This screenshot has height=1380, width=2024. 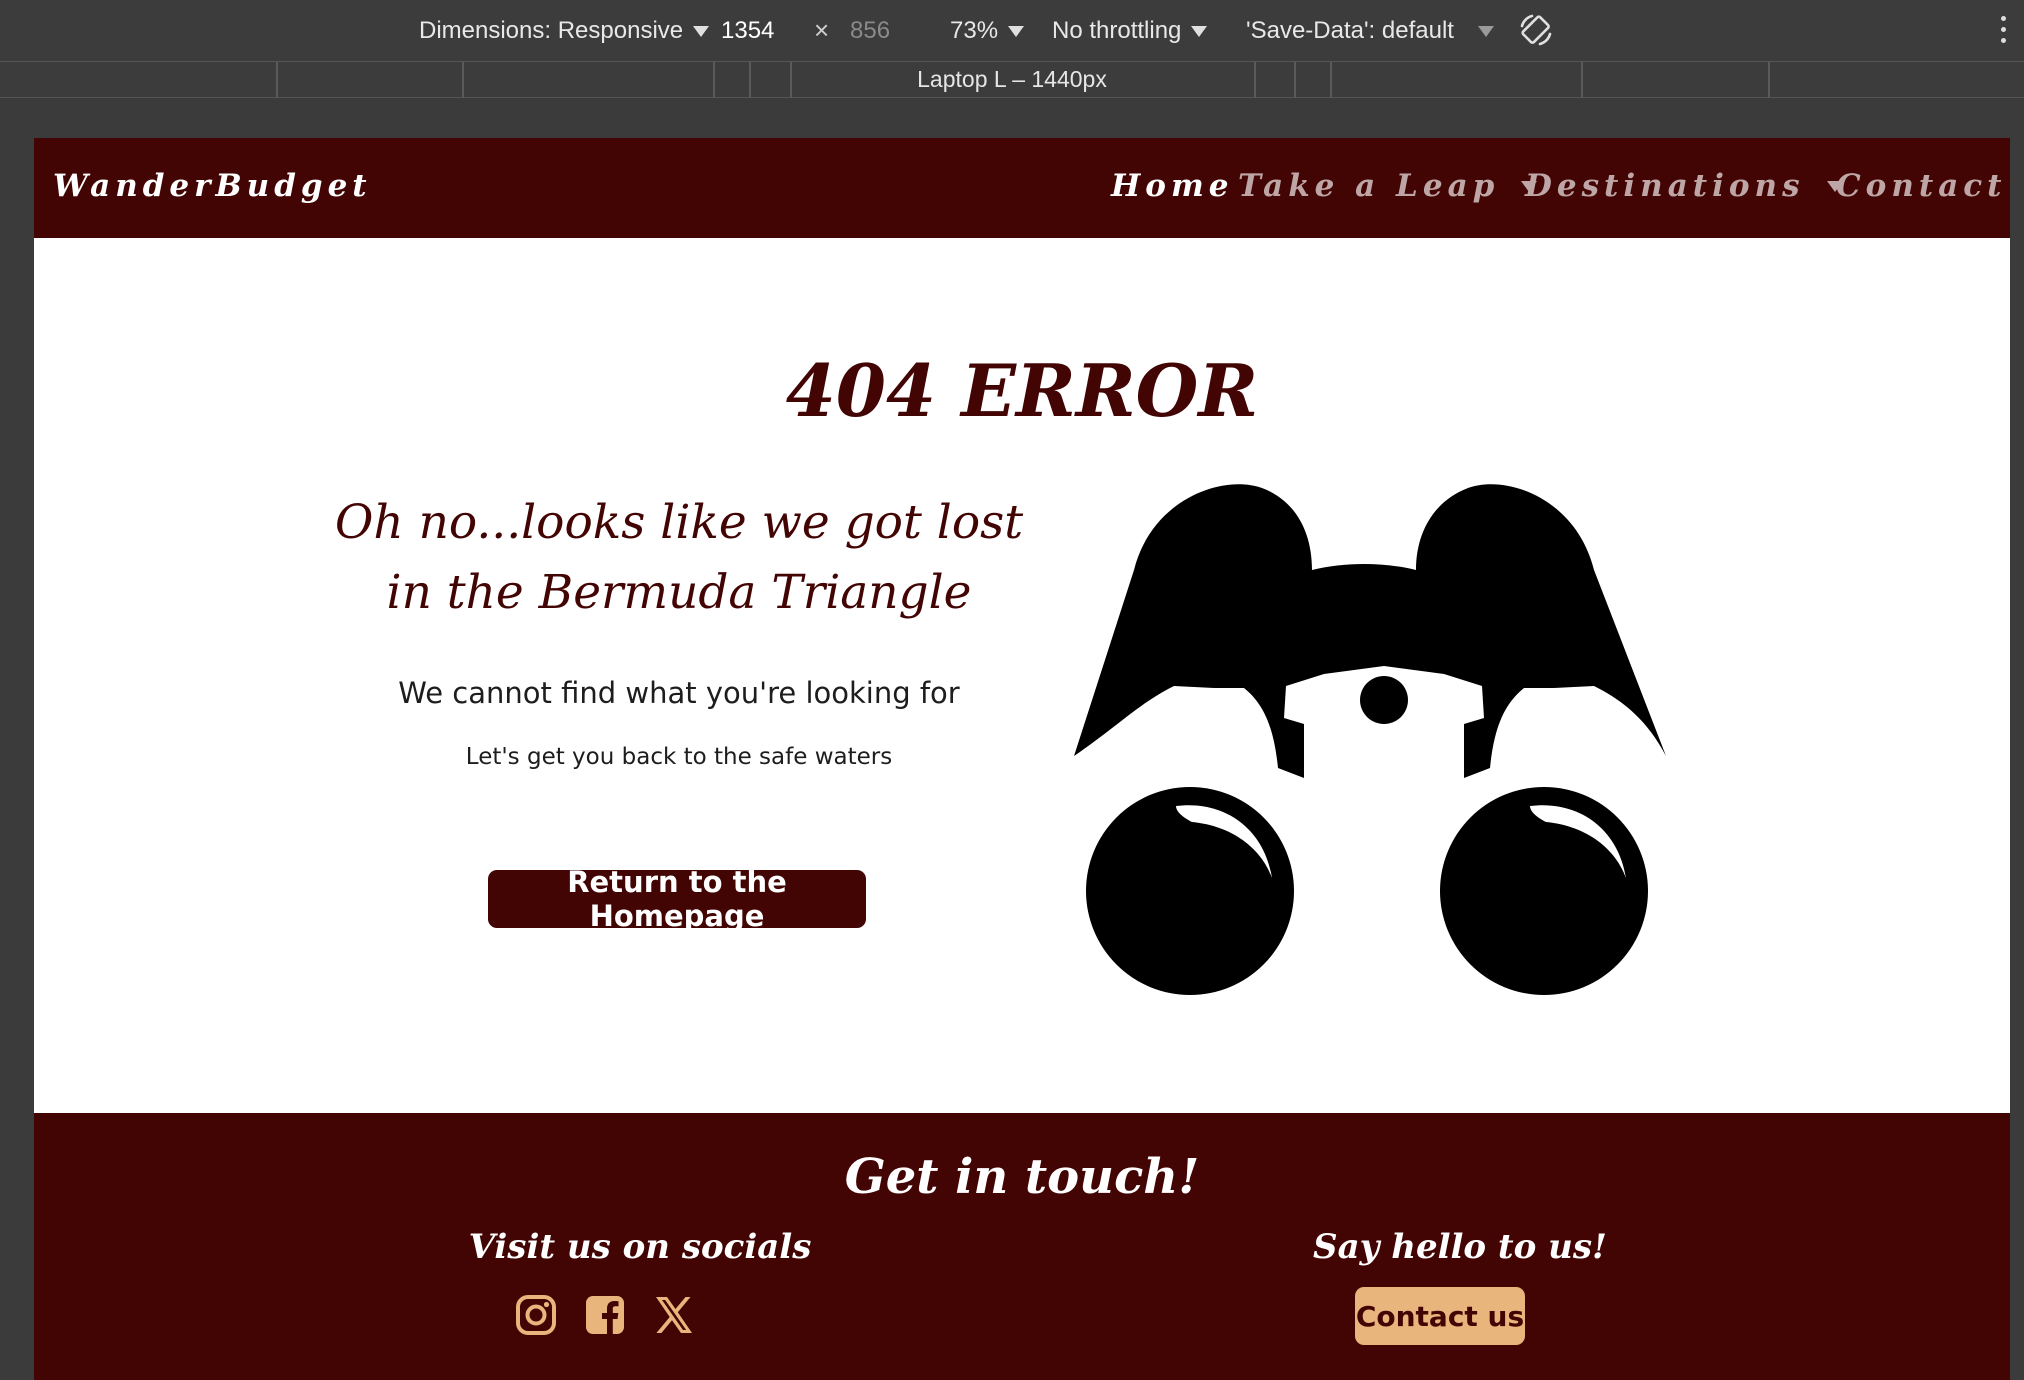 What do you see at coordinates (1460, 1247) in the screenshot?
I see `hello-heading: Say hello to us!` at bounding box center [1460, 1247].